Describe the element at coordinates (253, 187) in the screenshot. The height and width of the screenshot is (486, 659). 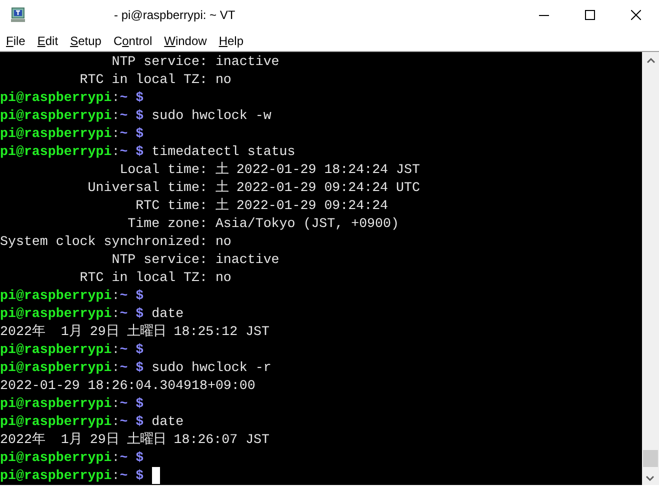
I see `output-text: Universal time: 土 2022-01-29 09:24:24 UTC` at that location.